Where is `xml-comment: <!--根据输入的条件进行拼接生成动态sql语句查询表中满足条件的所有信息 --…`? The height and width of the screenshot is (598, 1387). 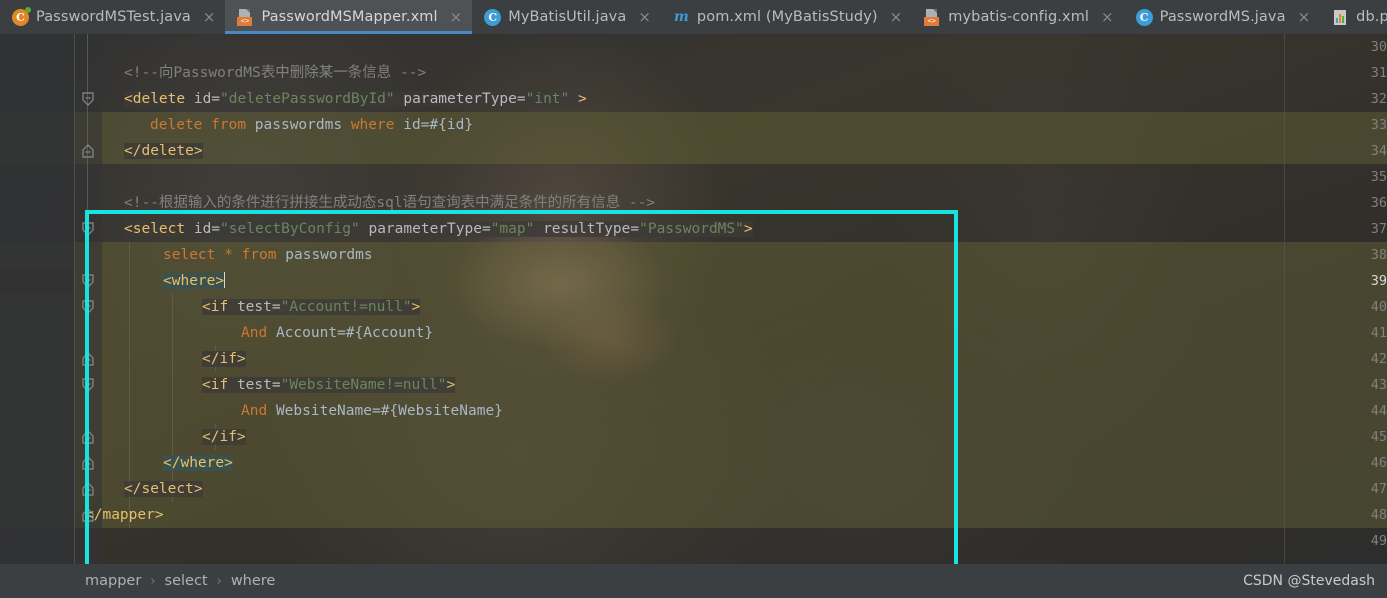 xml-comment: <!--根据输入的条件进行拼接生成动态sql语句查询表中满足条件的所有信息 --… is located at coordinates (390, 203).